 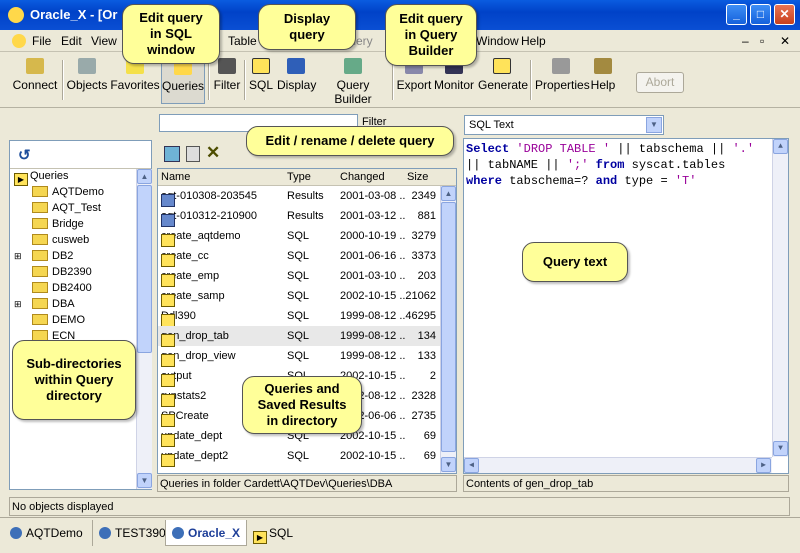 What do you see at coordinates (144, 176) in the screenshot?
I see `scroll-up-button: ▲` at bounding box center [144, 176].